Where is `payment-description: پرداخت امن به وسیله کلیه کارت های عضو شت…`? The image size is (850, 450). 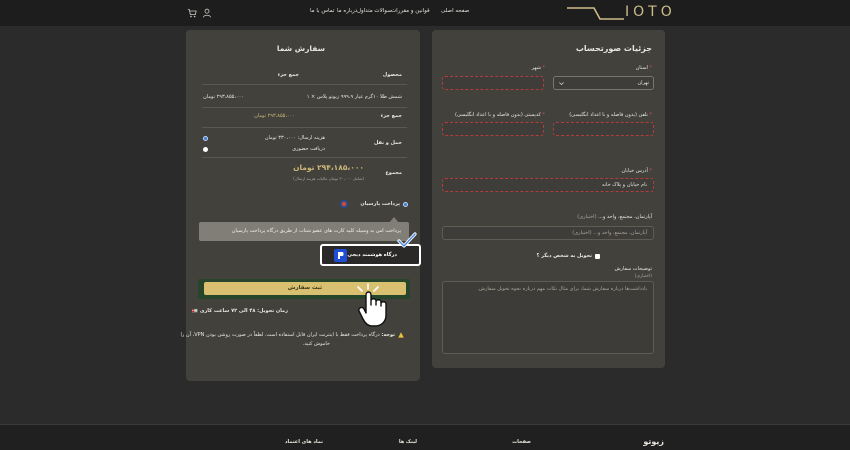
payment-description: پرداخت امن به وسیله کلیه کارت های عضو شت… is located at coordinates (316, 231).